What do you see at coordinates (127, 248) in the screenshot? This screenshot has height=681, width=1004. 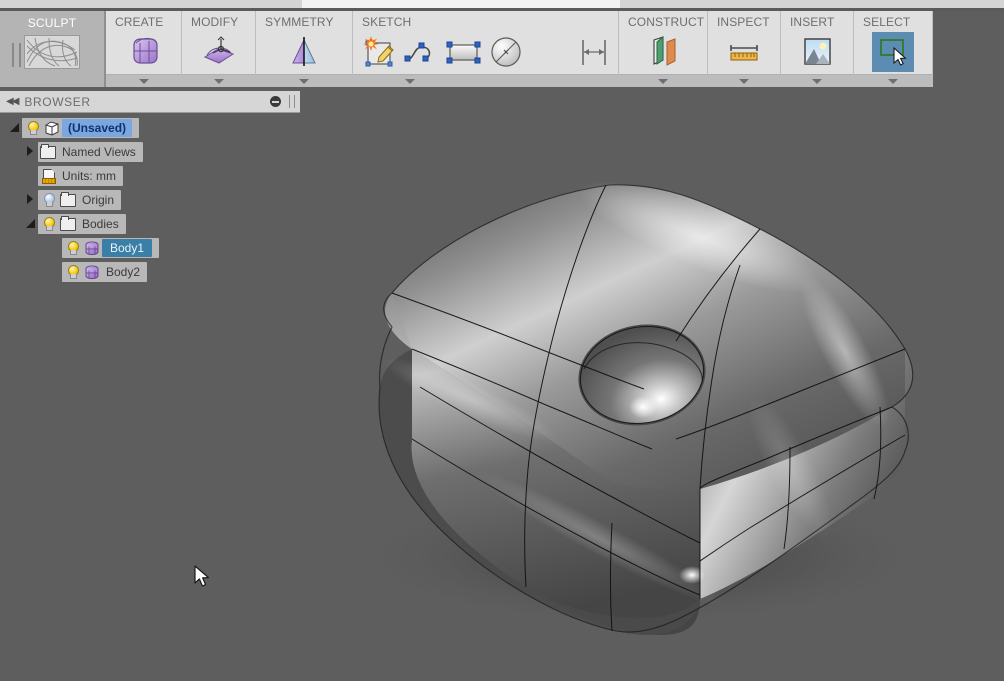 I see `browser-row-label: Body1` at bounding box center [127, 248].